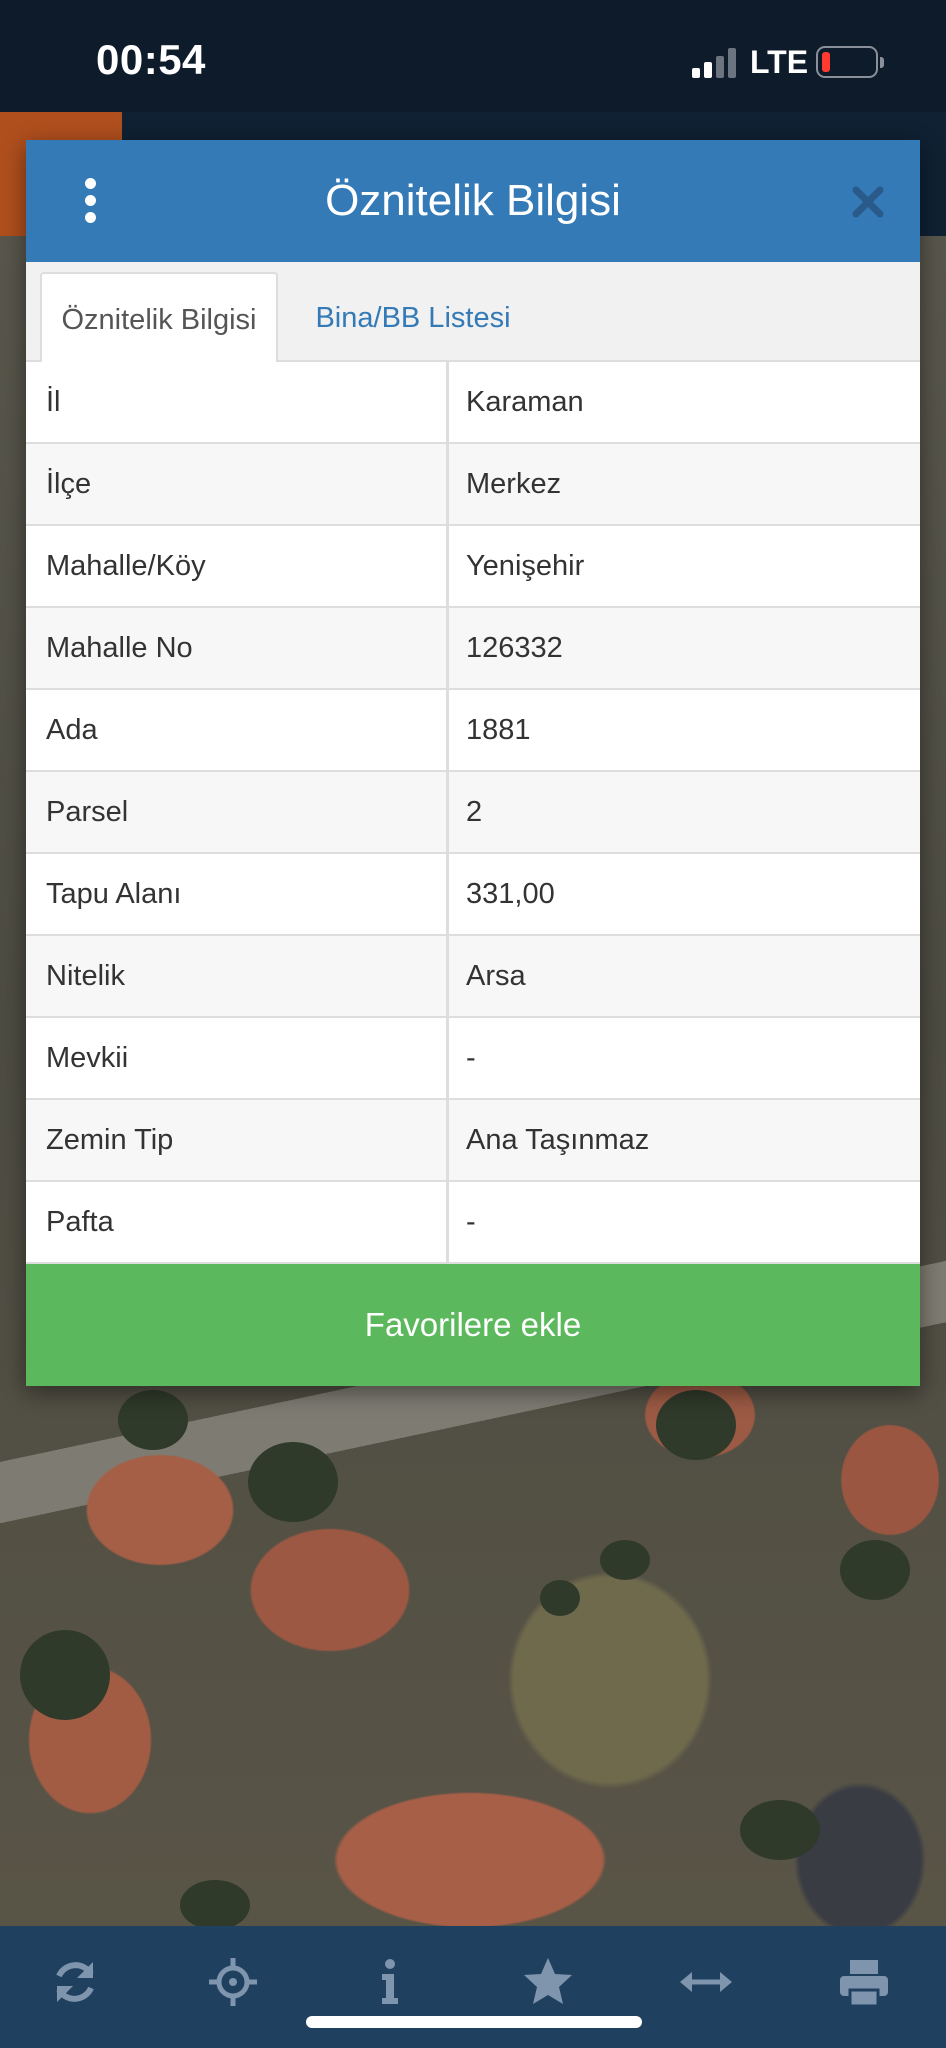 This screenshot has height=2048, width=946. I want to click on attribute-key: Mahalle/Köy, so click(126, 566).